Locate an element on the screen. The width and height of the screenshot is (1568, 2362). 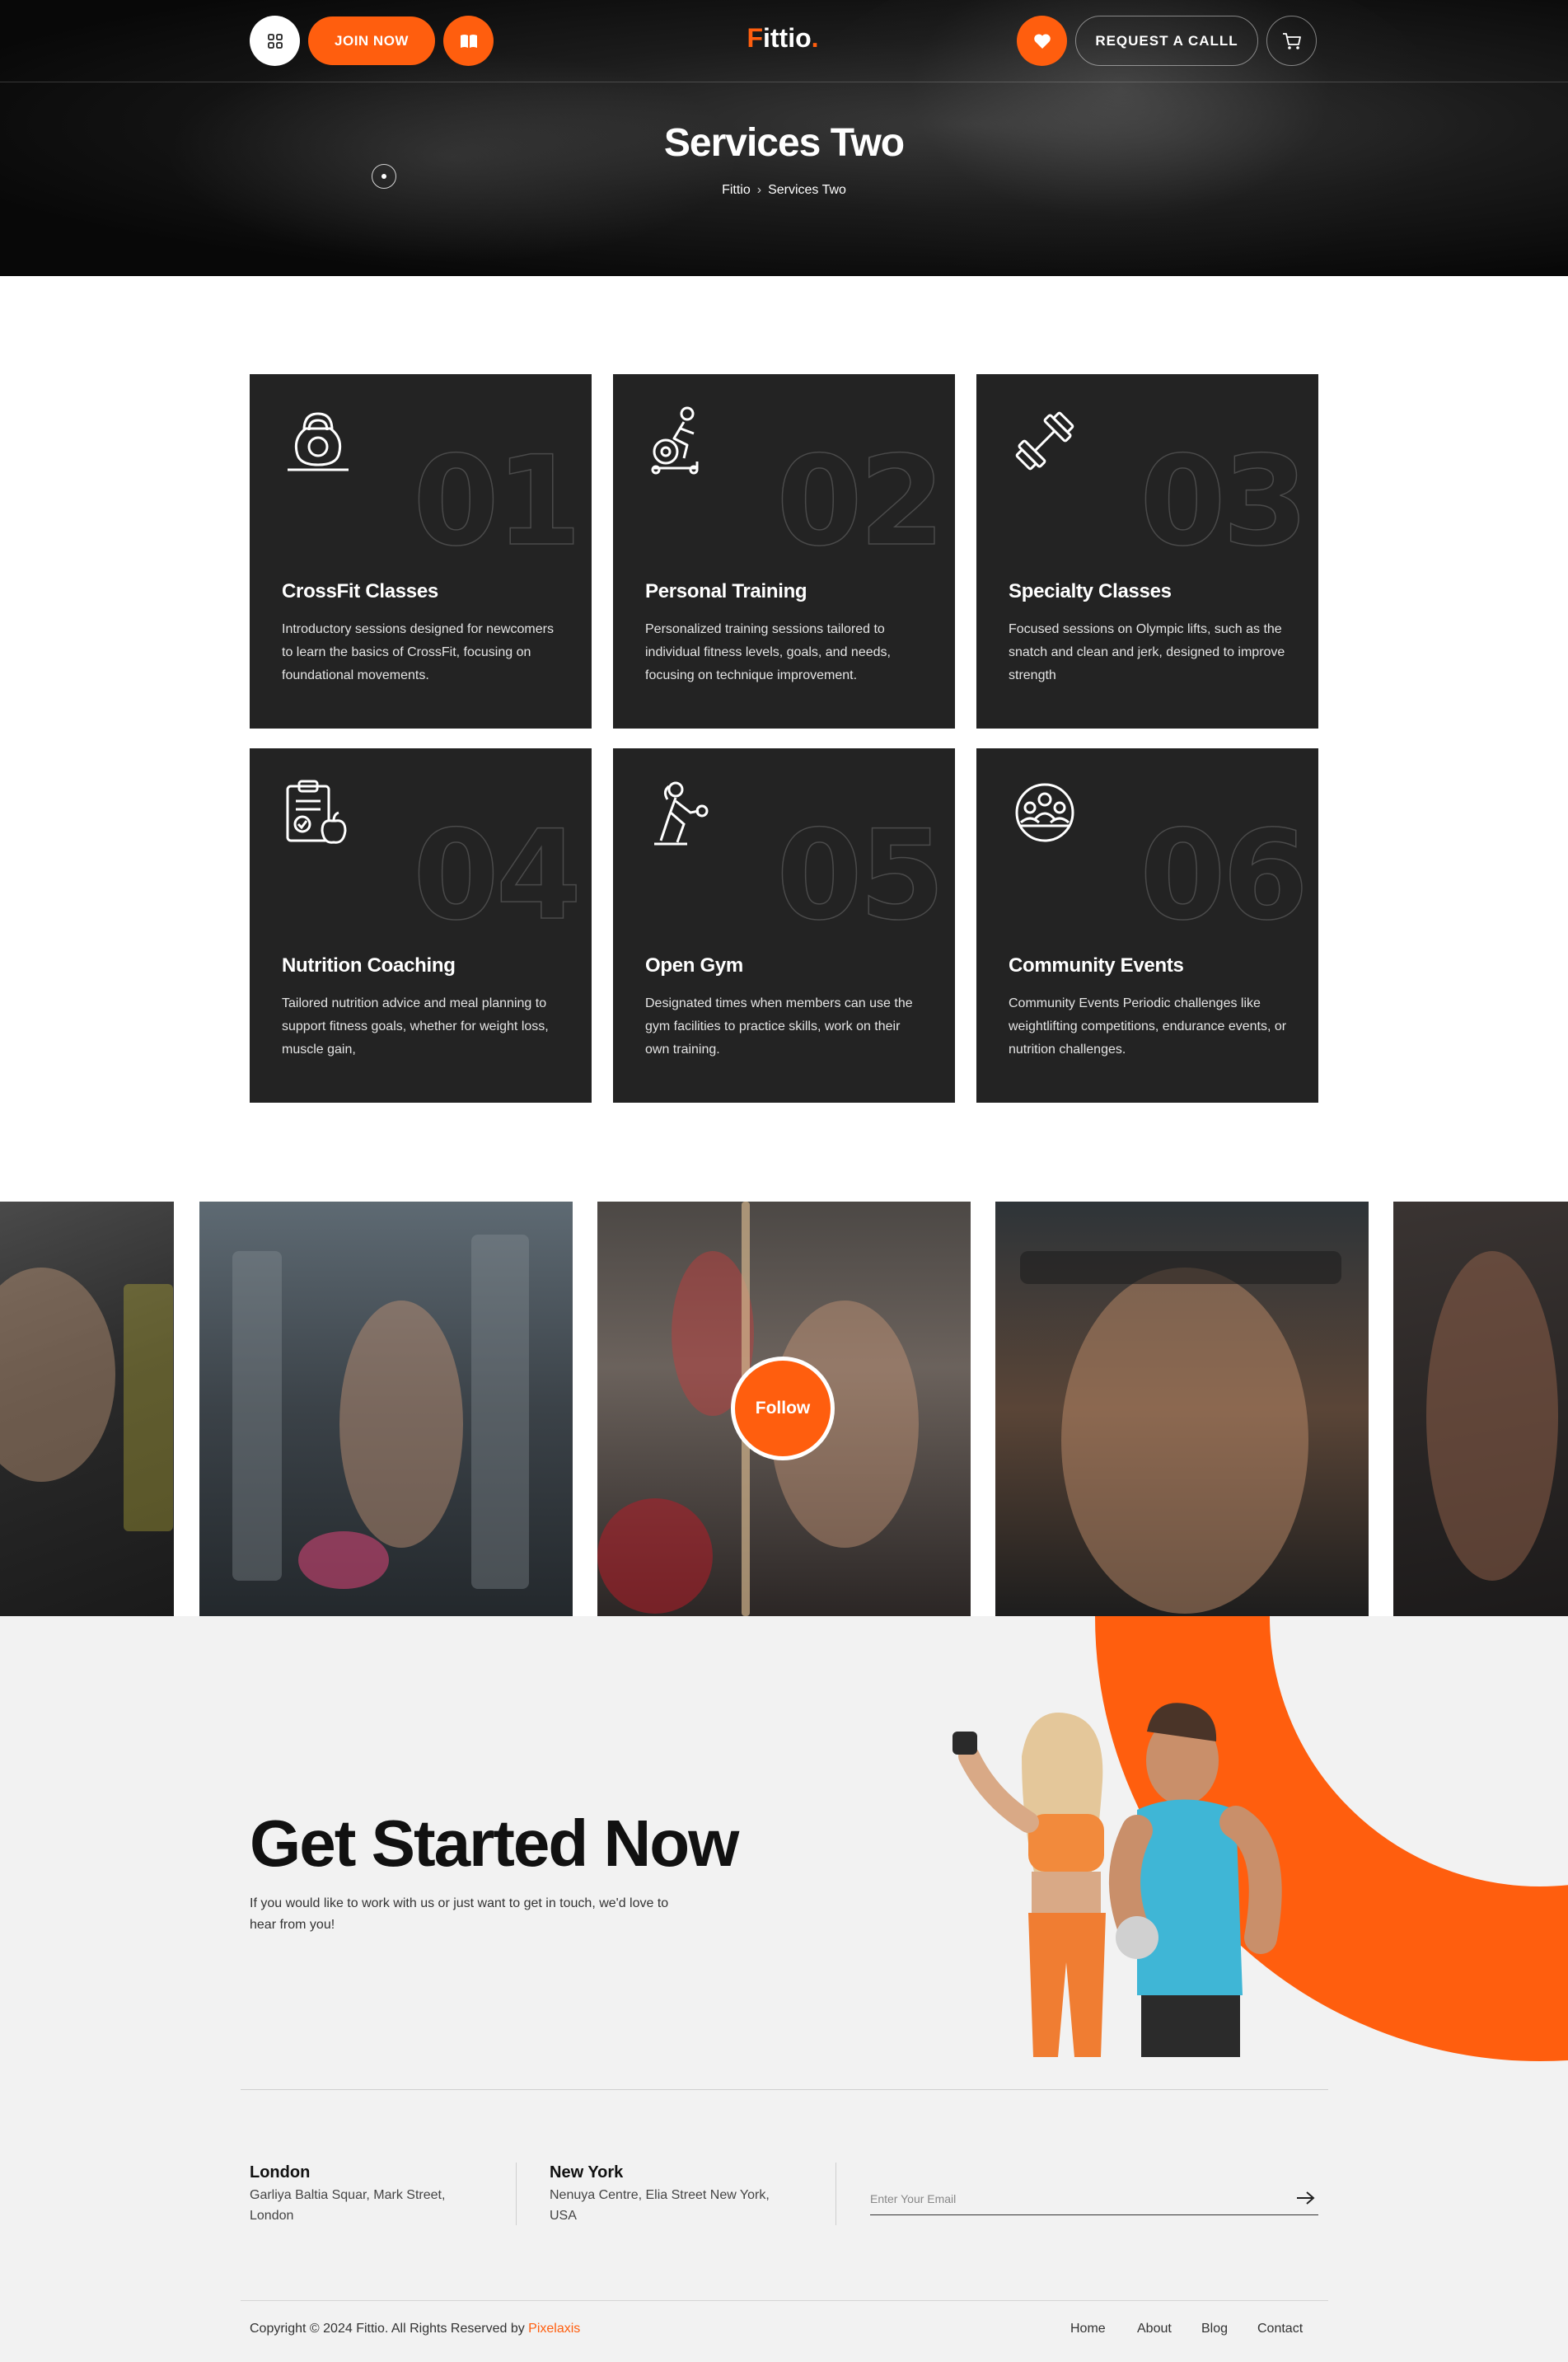
service-number: 06 is located at coordinates (1224, 876).